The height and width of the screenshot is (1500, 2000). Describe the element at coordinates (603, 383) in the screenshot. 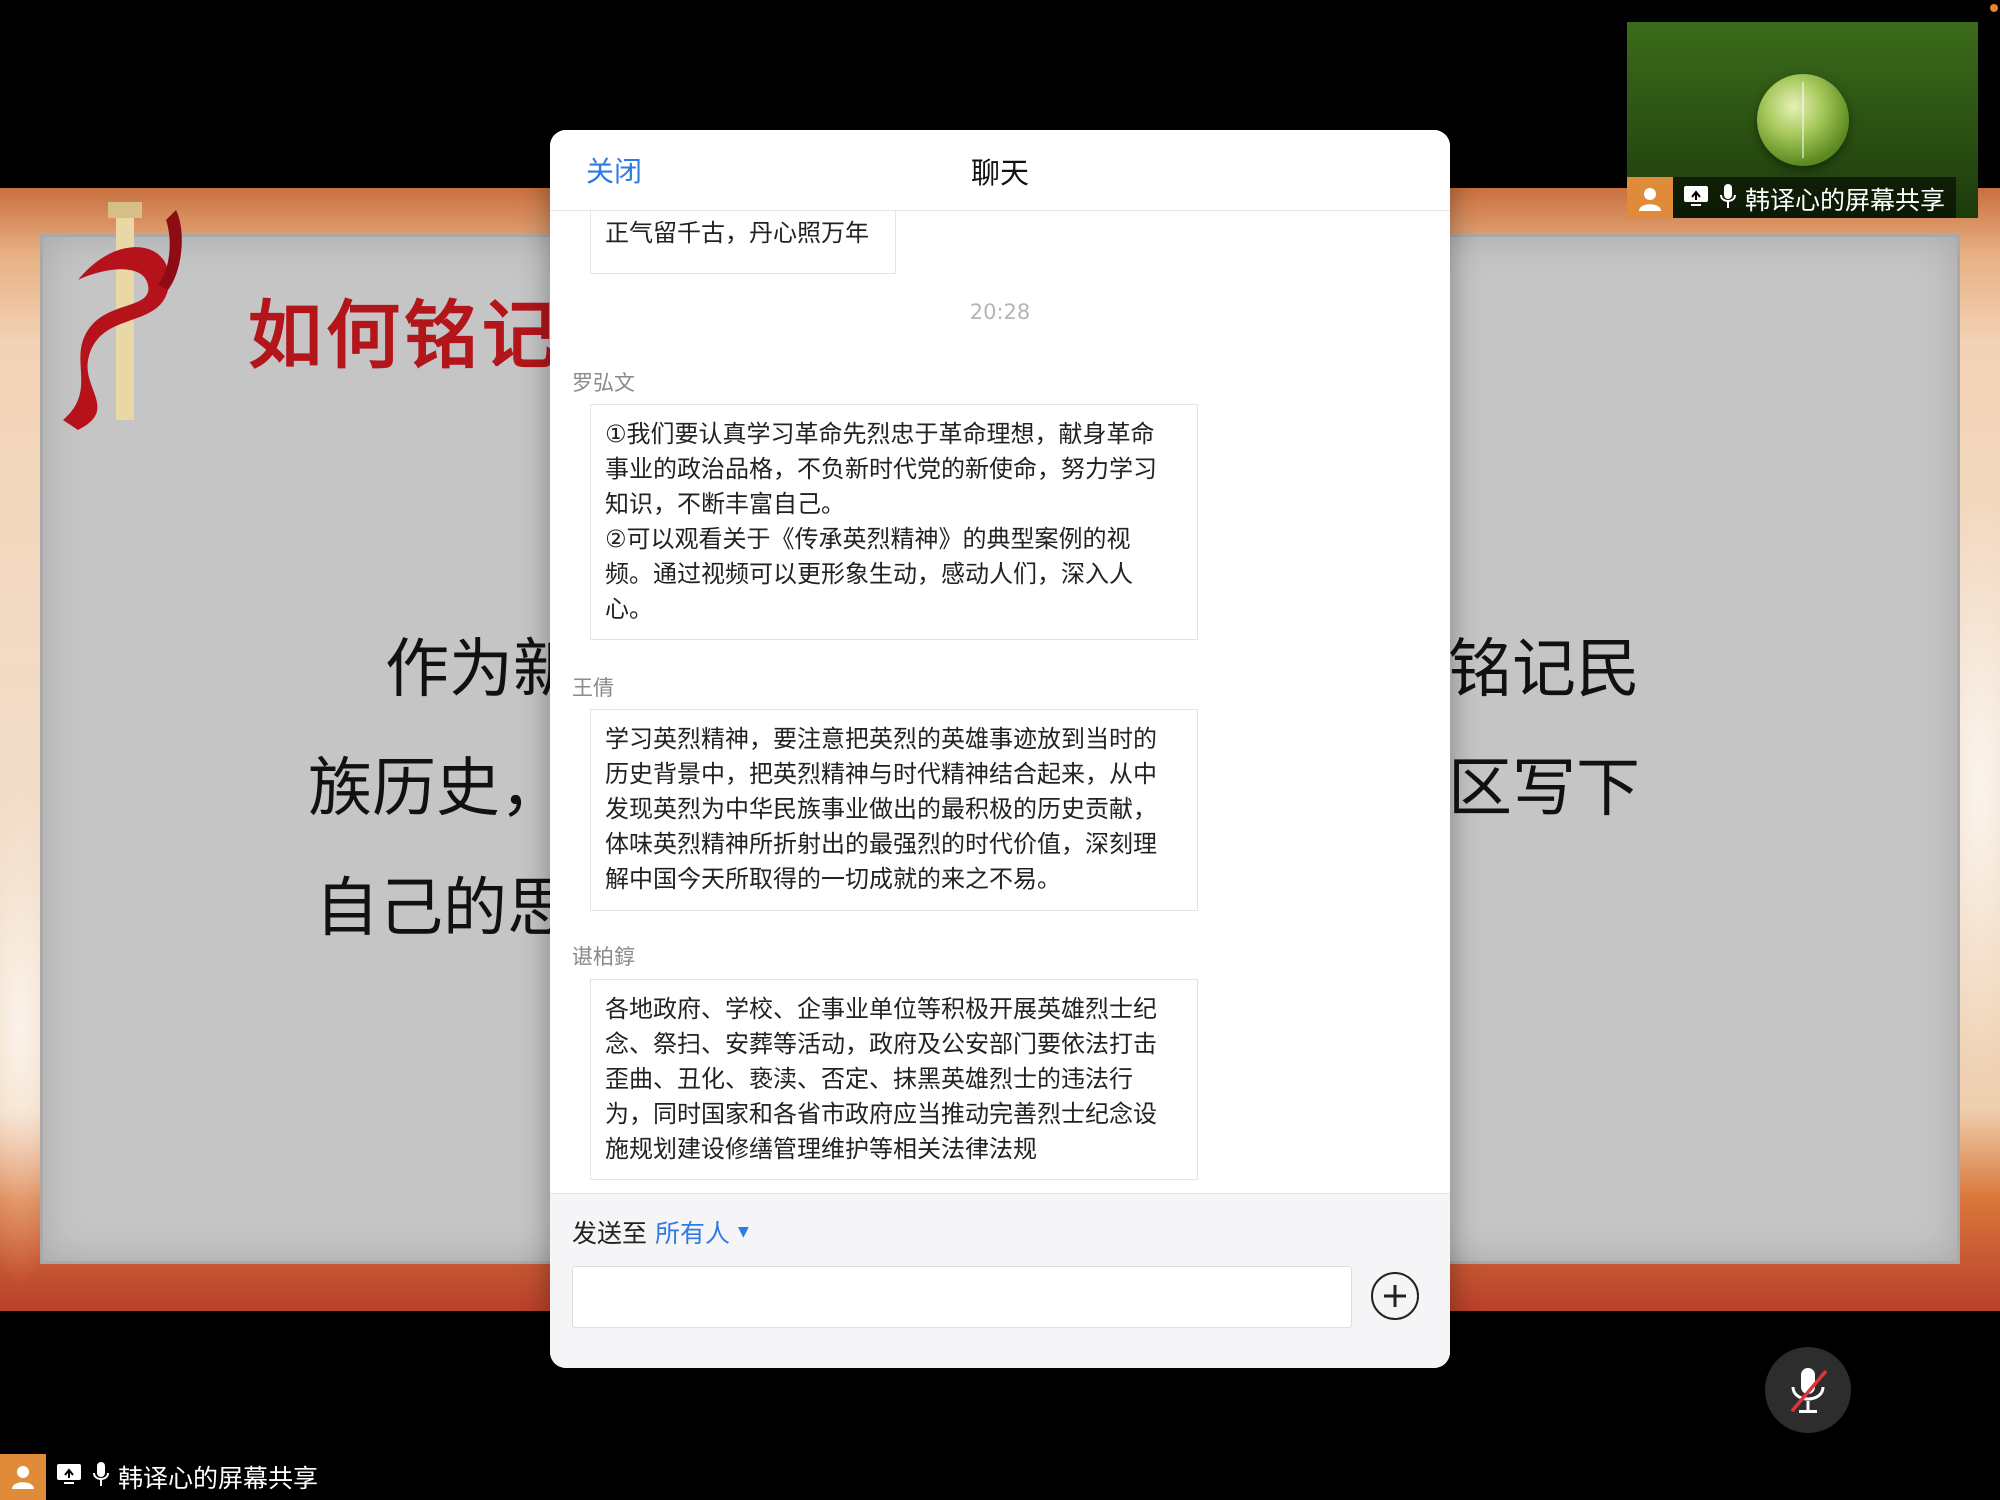

I see `message-sender: 罗弘文` at that location.